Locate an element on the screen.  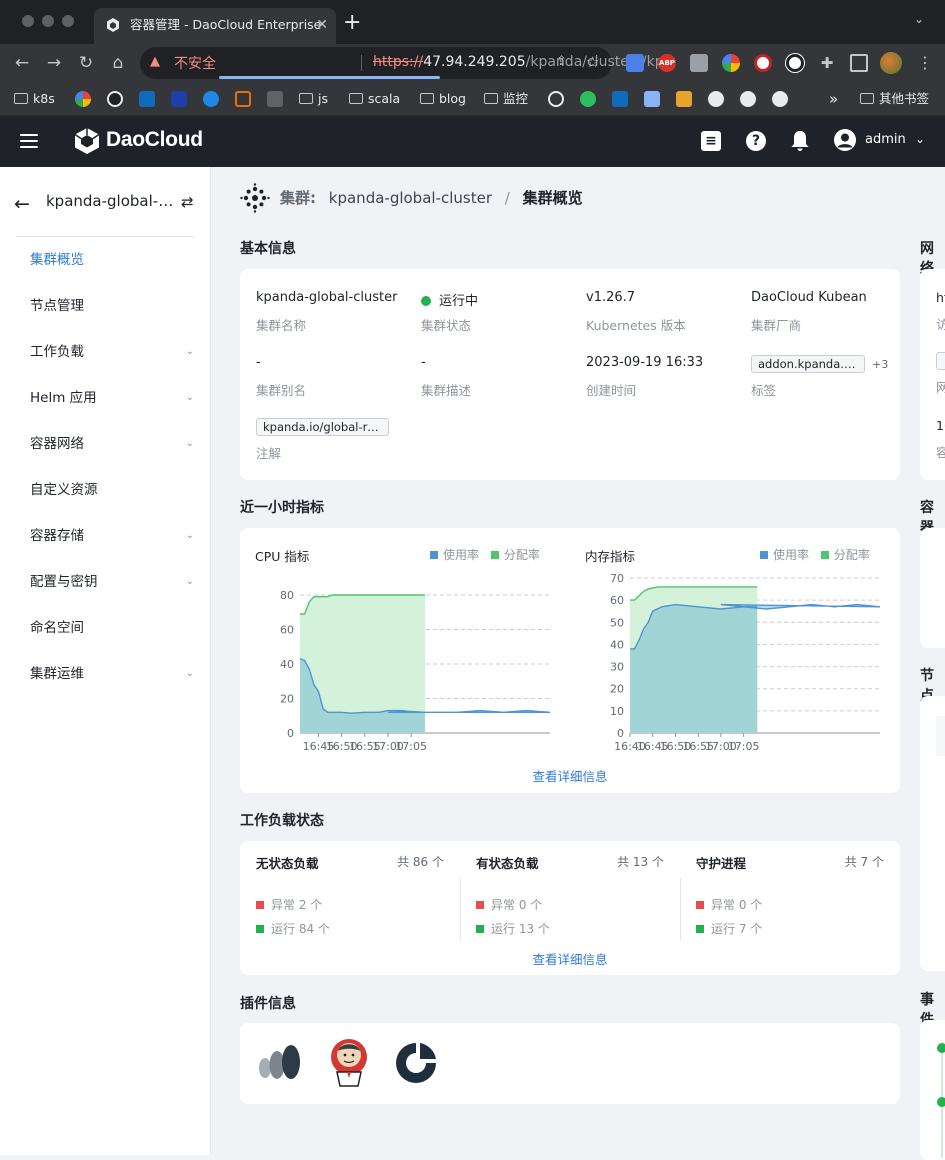
sidebar-item: 命名空间 is located at coordinates (115, 628).